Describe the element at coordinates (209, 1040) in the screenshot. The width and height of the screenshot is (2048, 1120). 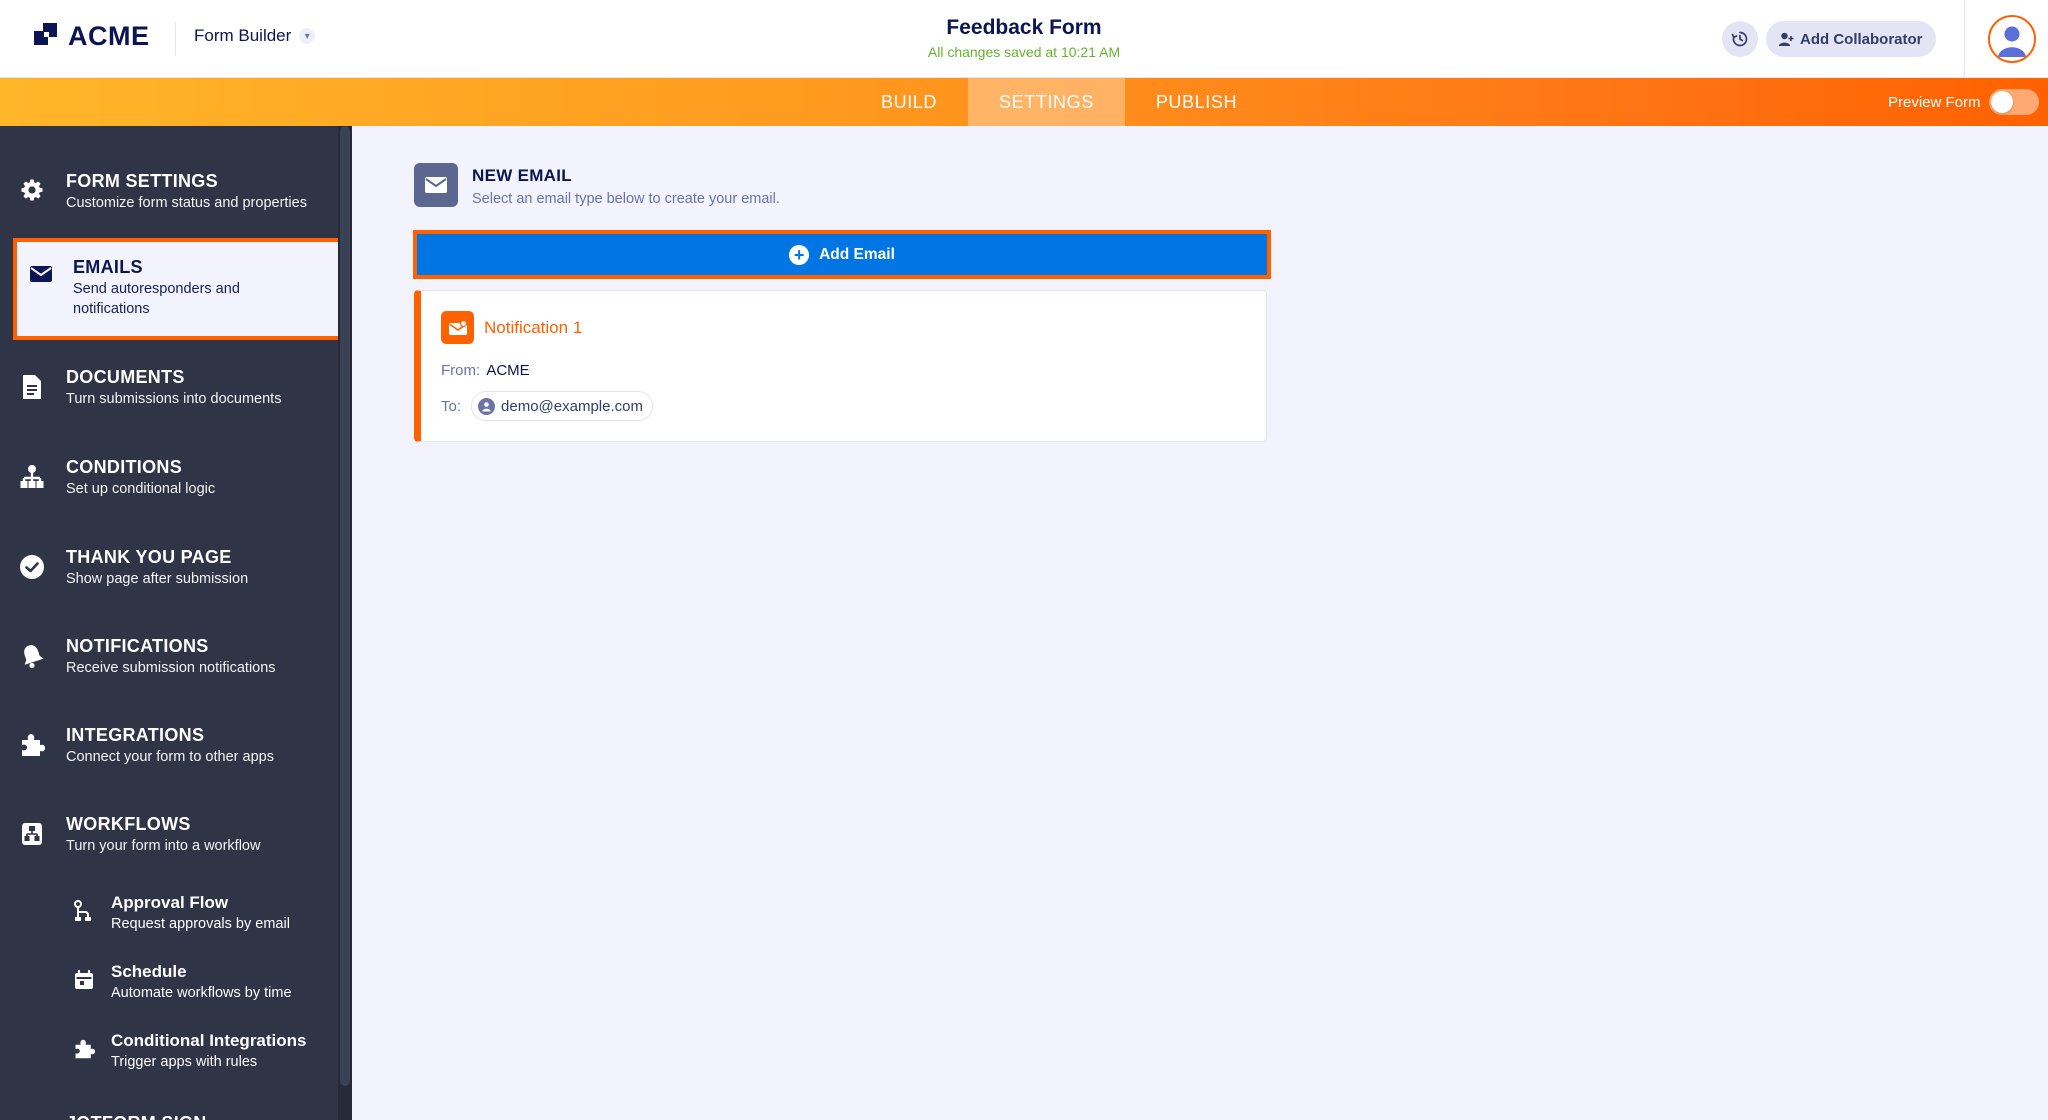
I see `sidebar-subitem-title: Conditional Integrations` at that location.